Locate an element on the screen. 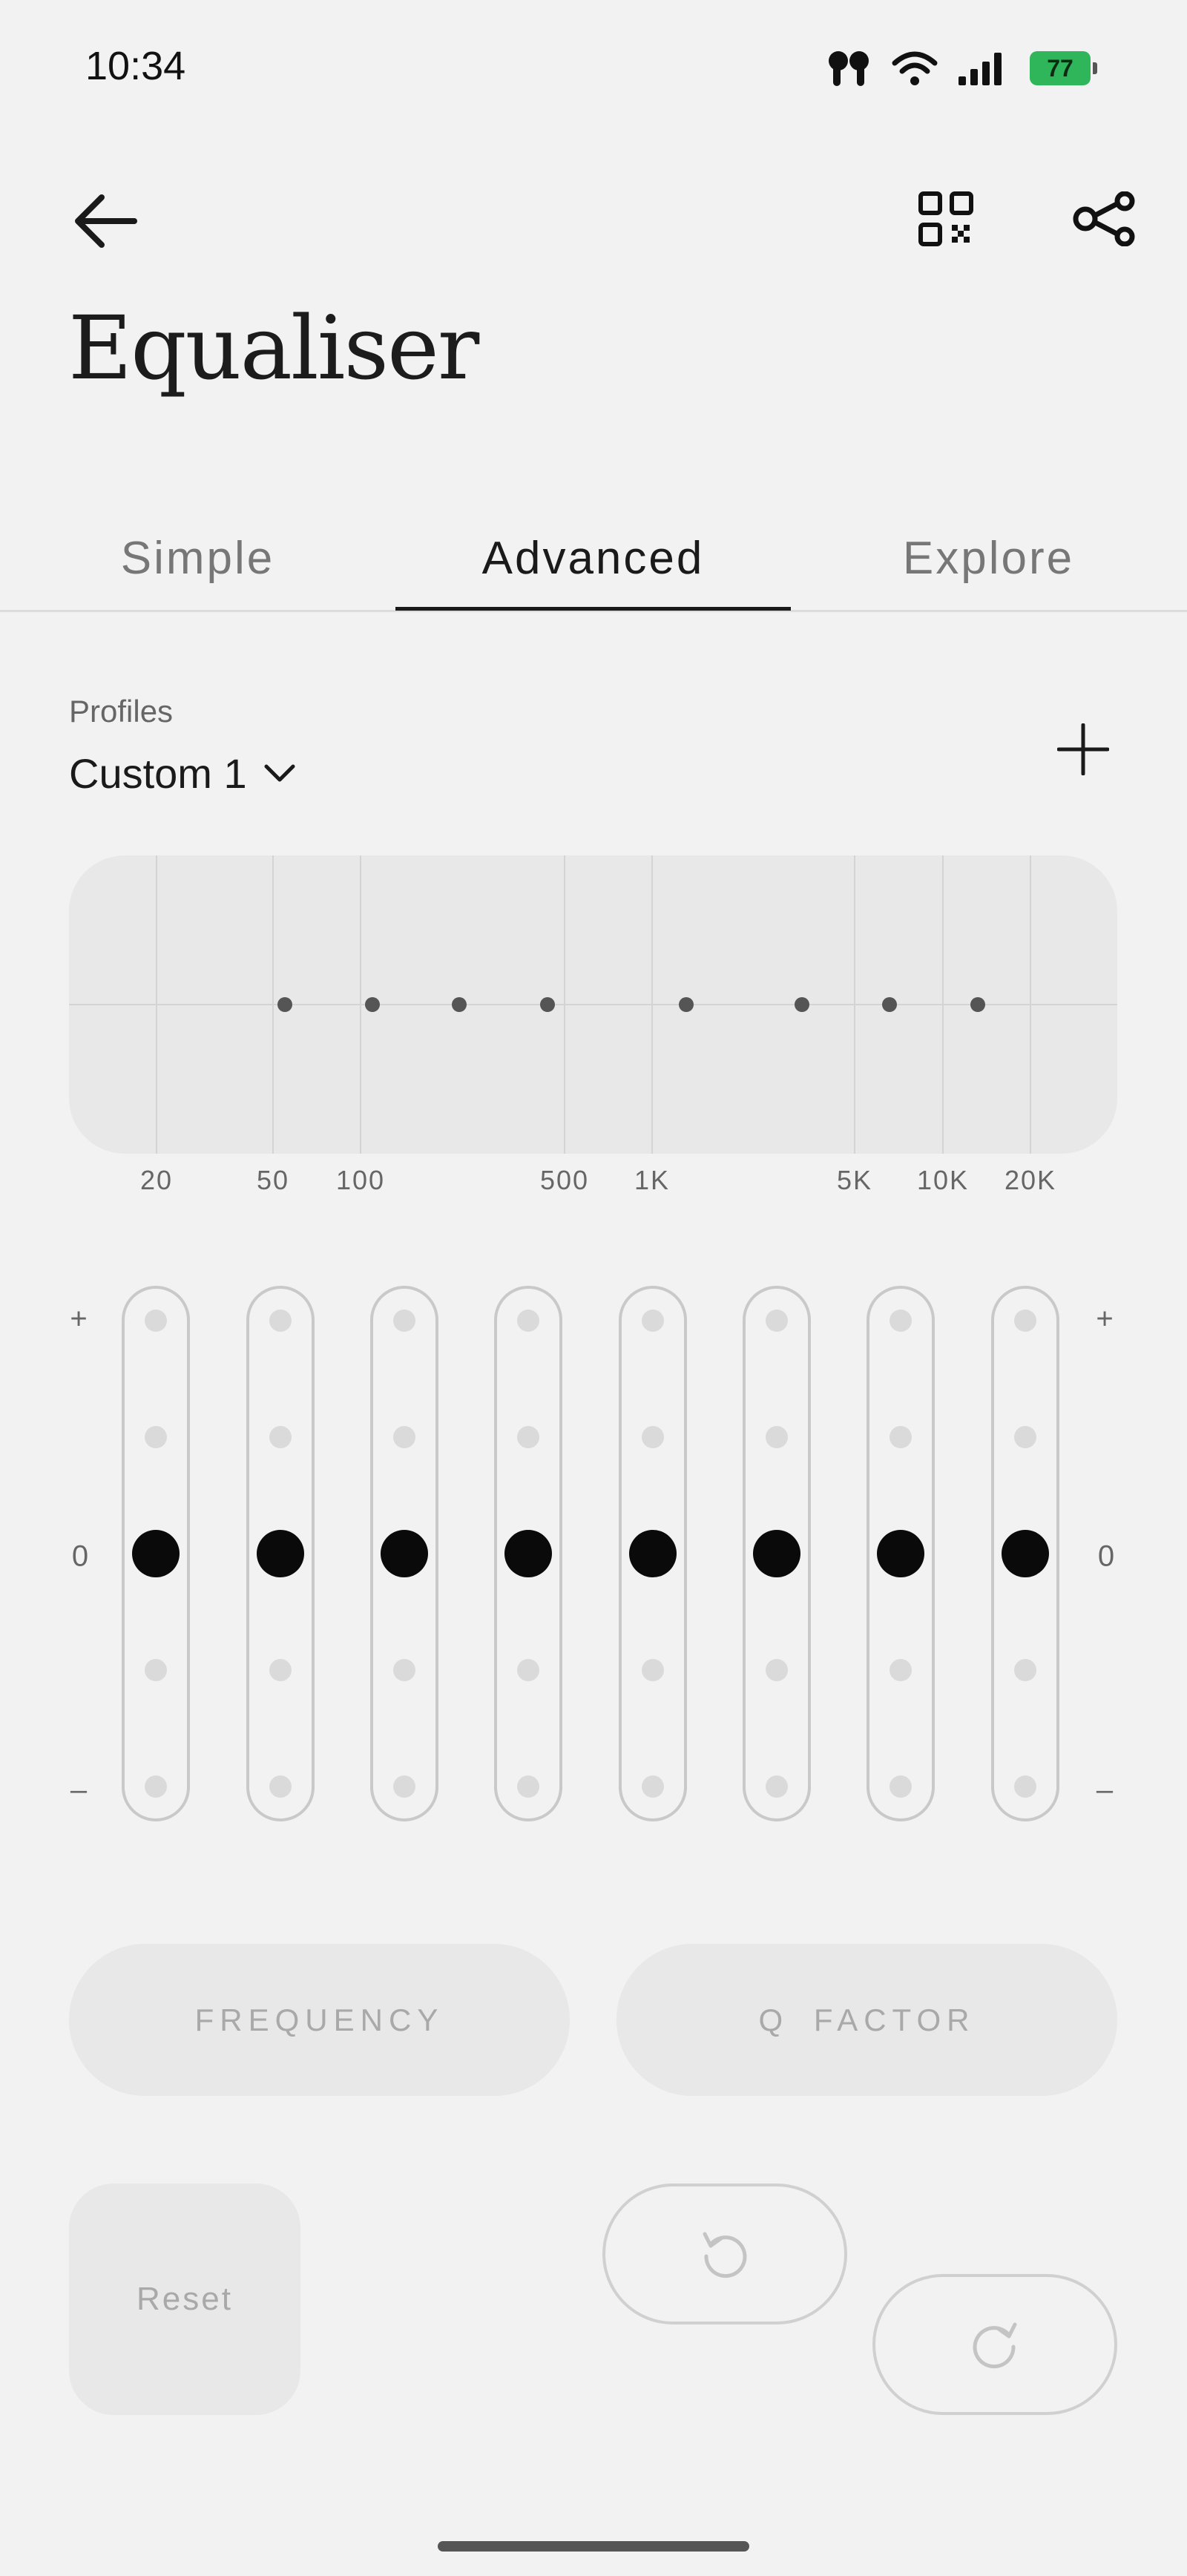  tab-advanced: Advanced is located at coordinates (593, 558).